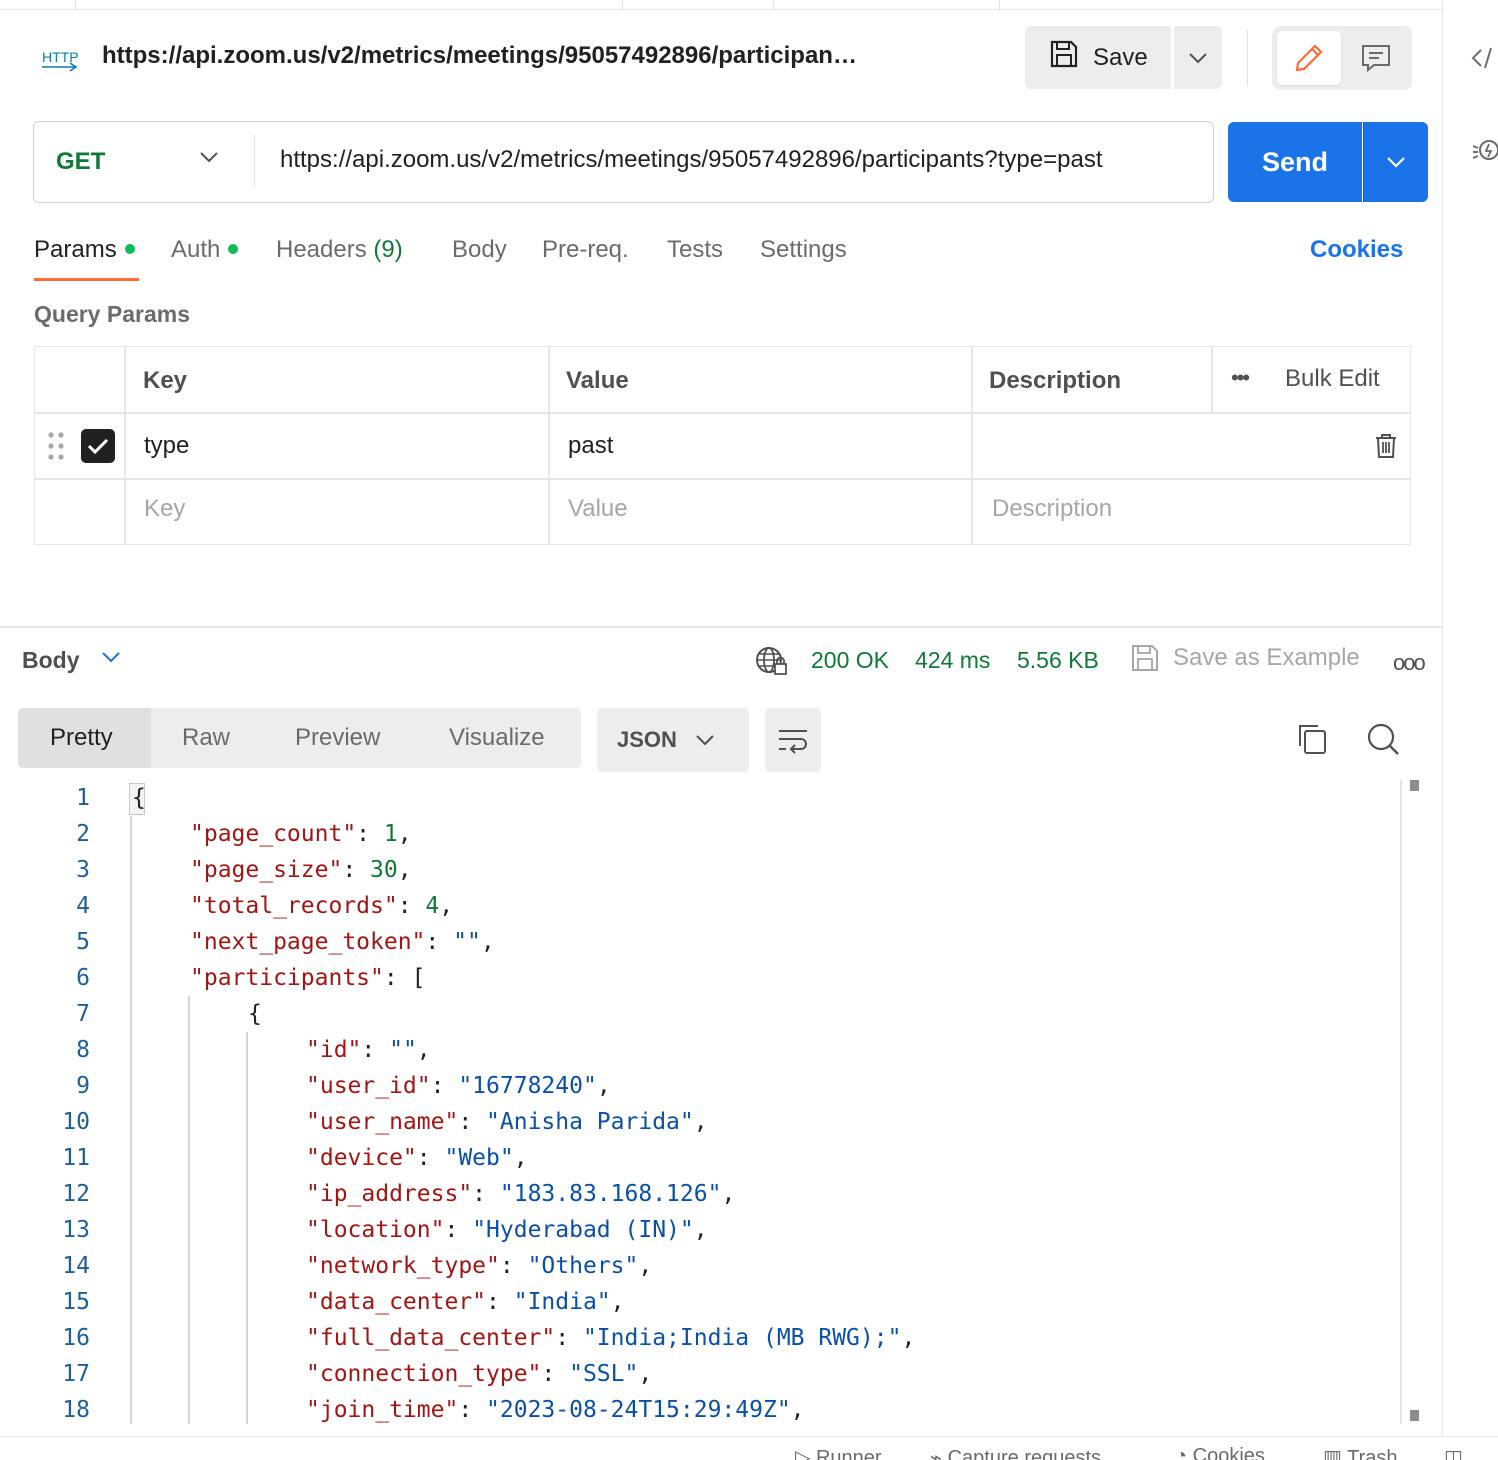 The width and height of the screenshot is (1498, 1460). Describe the element at coordinates (848, 1453) in the screenshot. I see `runner-label: Runner` at that location.